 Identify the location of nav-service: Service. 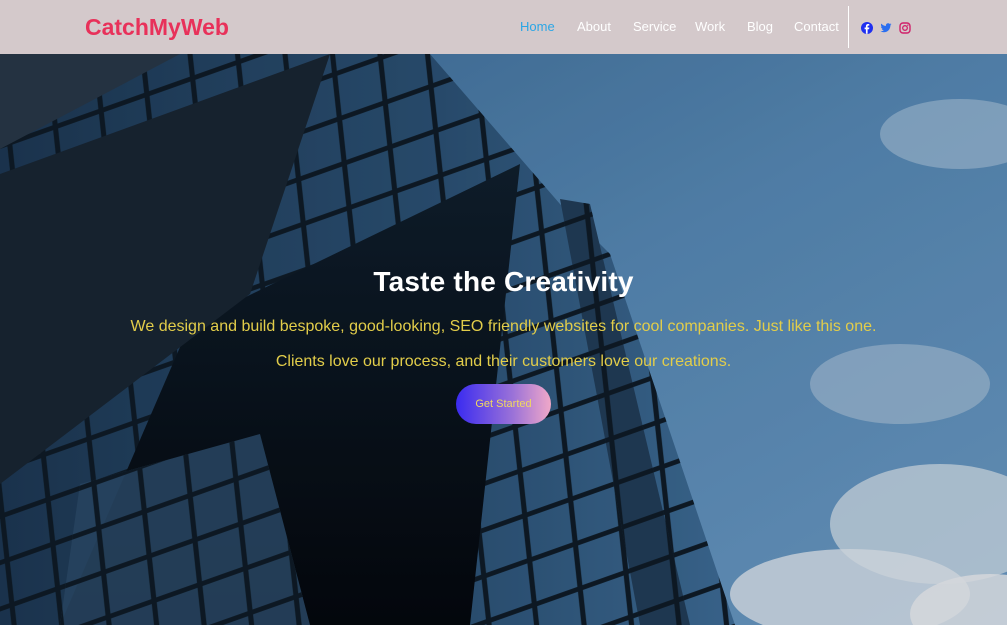
(654, 26).